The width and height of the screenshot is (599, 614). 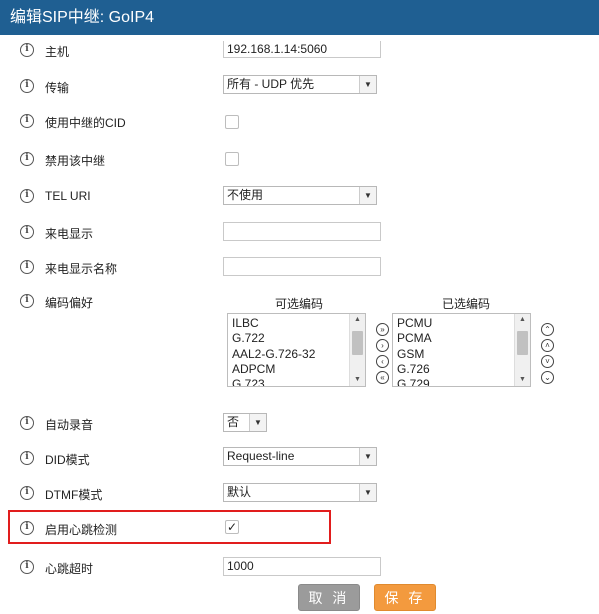 I want to click on selected-codecs-list: PCMU PCMA GSM G.726 G.729 ▲ ▼, so click(x=461, y=350).